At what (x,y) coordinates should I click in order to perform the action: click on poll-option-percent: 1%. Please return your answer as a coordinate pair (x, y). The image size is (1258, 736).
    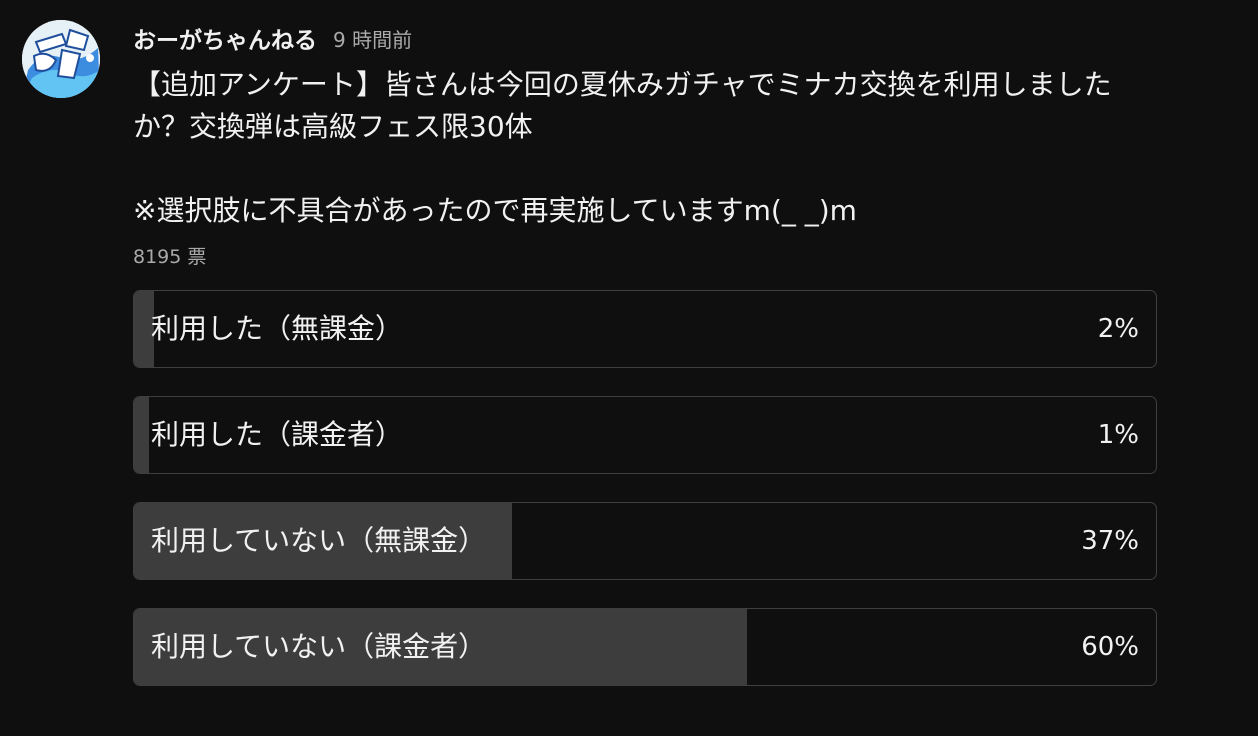
    Looking at the image, I should click on (1118, 435).